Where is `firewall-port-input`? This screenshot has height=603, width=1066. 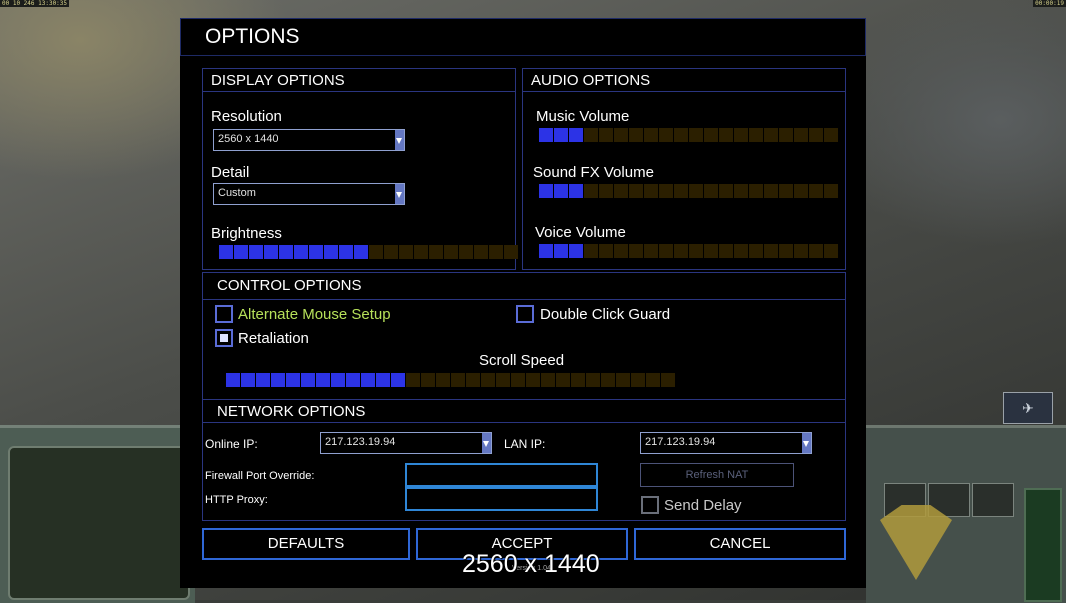 firewall-port-input is located at coordinates (501, 475).